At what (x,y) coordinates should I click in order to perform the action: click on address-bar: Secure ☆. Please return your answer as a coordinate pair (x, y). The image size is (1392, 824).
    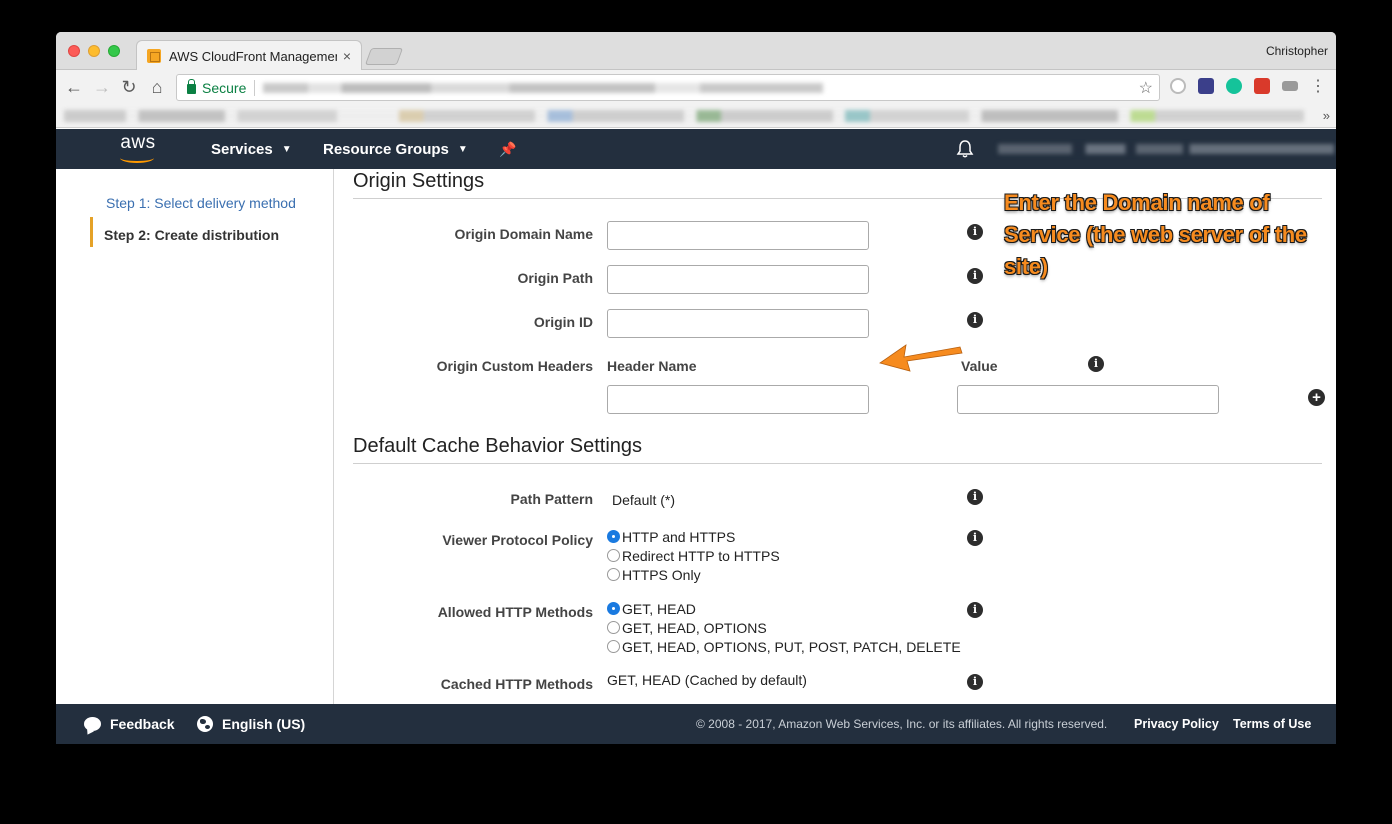
    Looking at the image, I should click on (668, 87).